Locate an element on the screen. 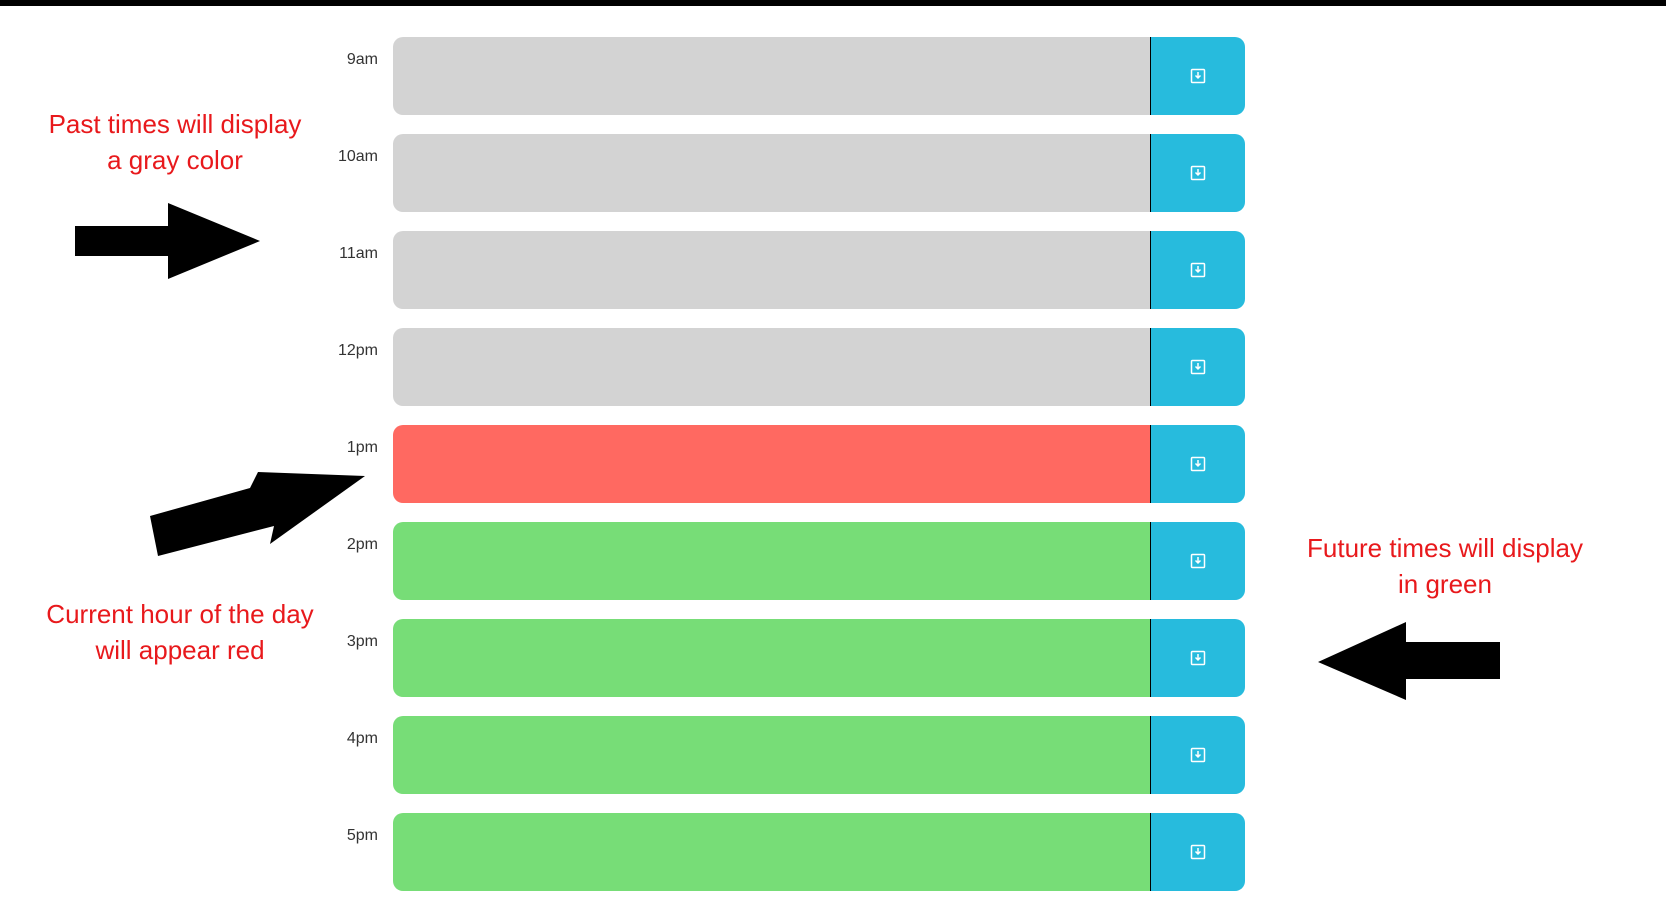 This screenshot has width=1666, height=910. arrow-right-icon is located at coordinates (167, 241).